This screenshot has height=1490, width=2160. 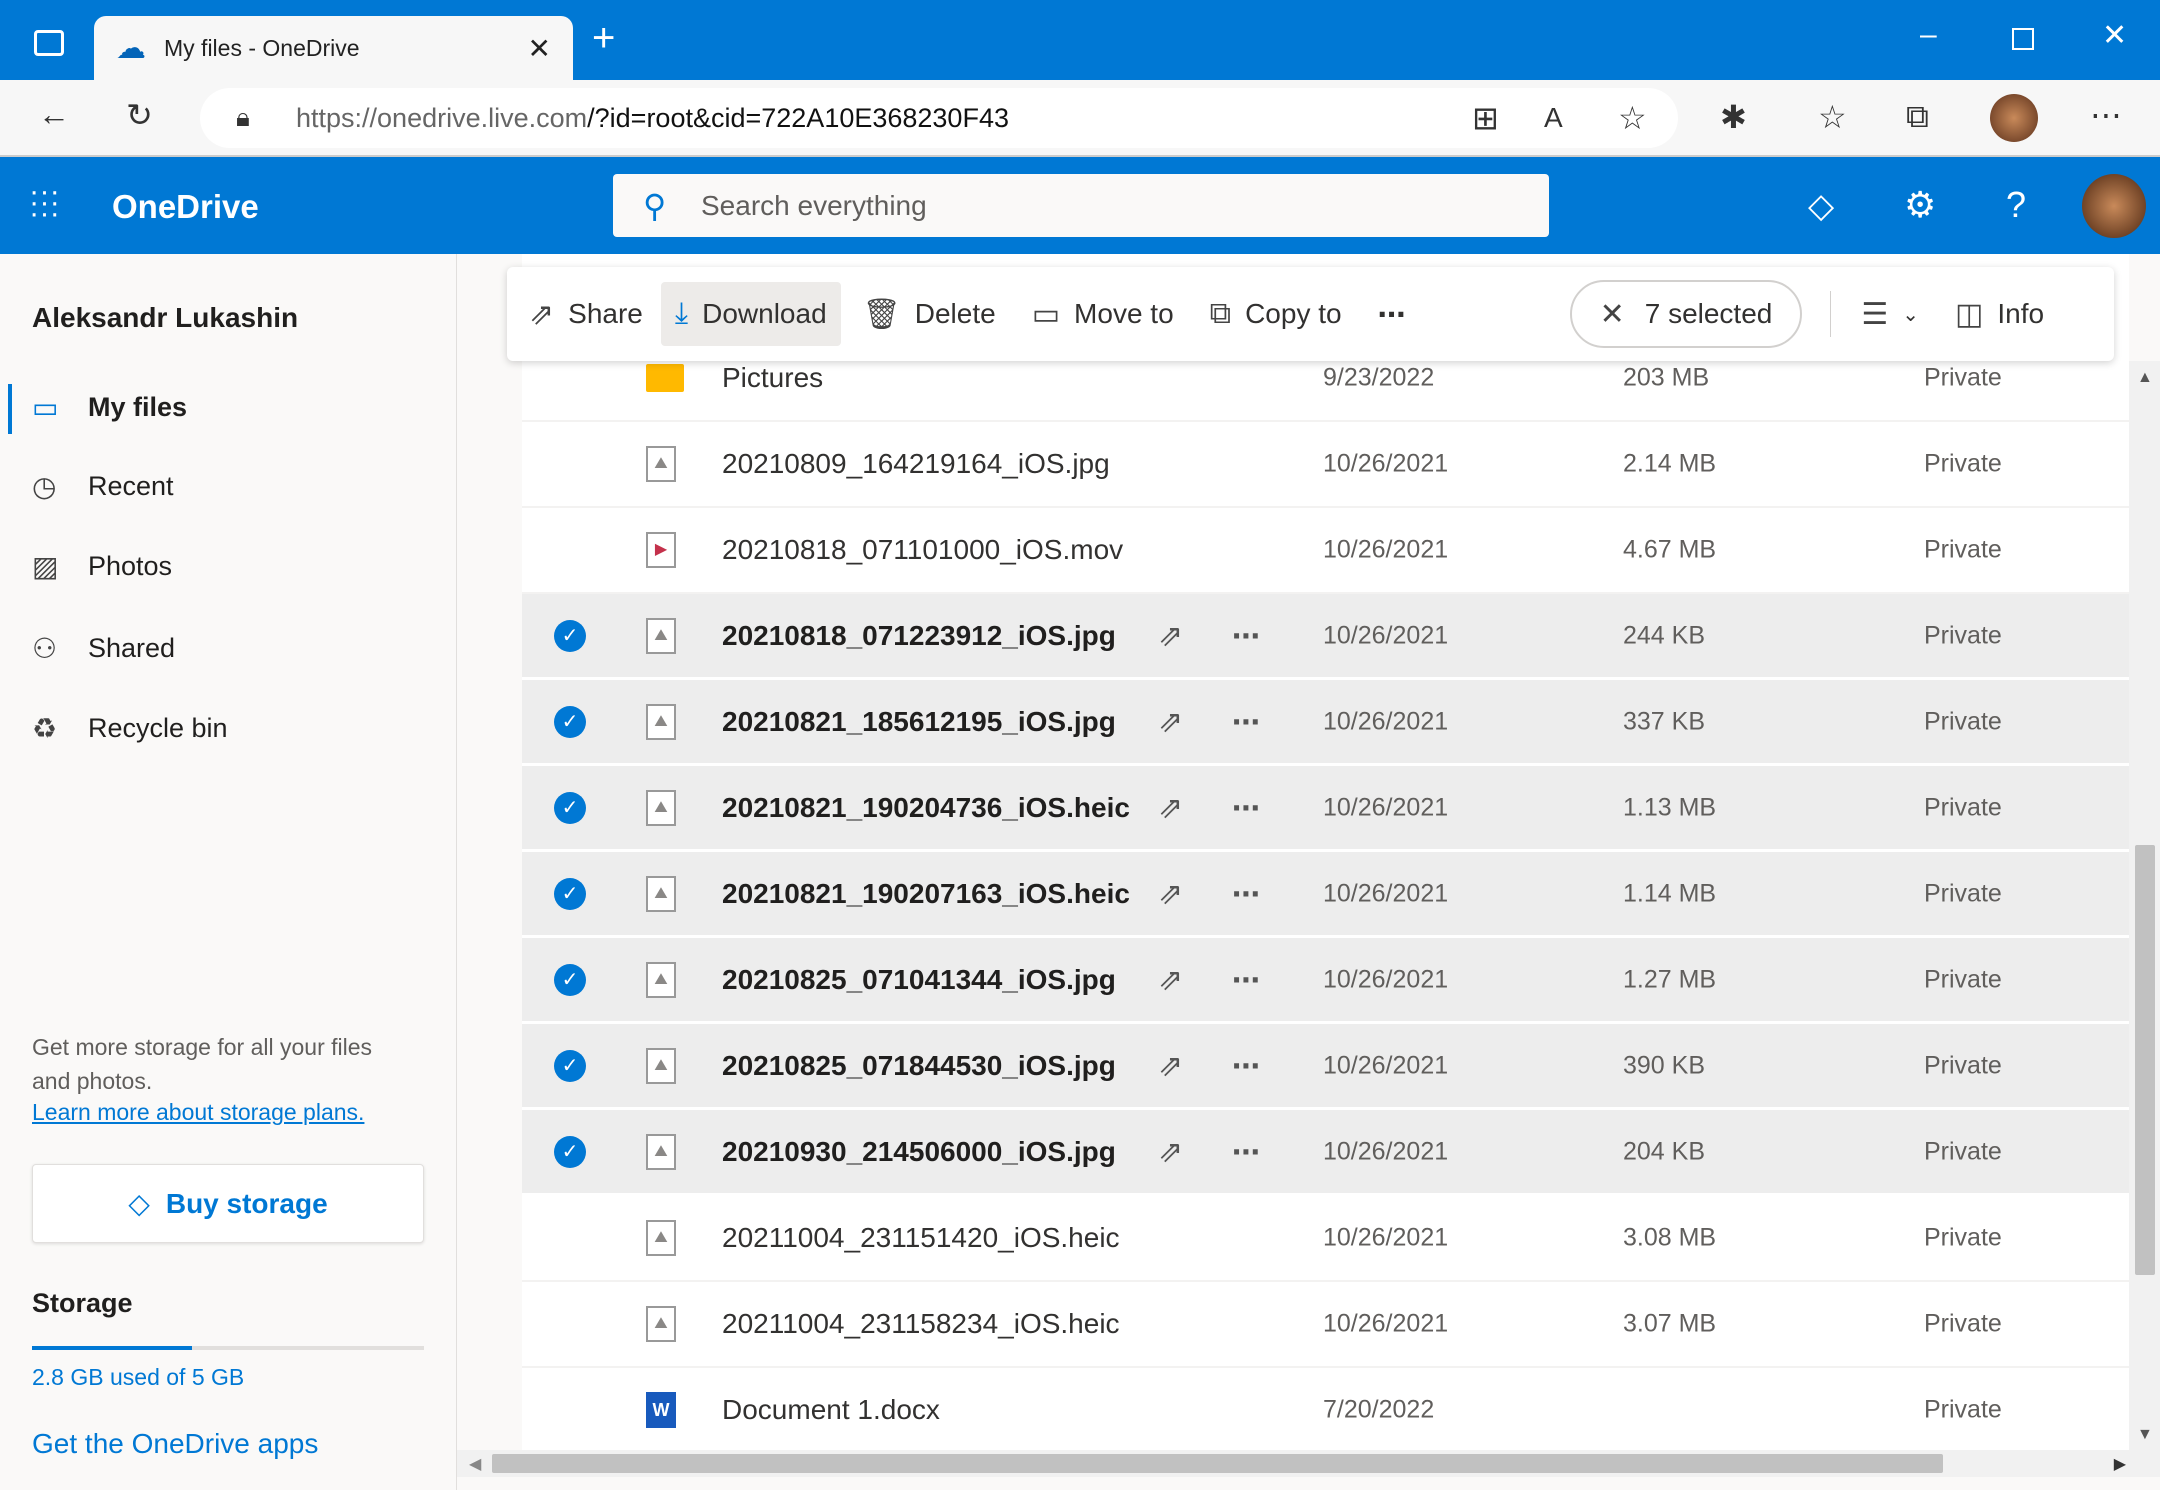 I want to click on maximize-icon, so click(x=2023, y=39).